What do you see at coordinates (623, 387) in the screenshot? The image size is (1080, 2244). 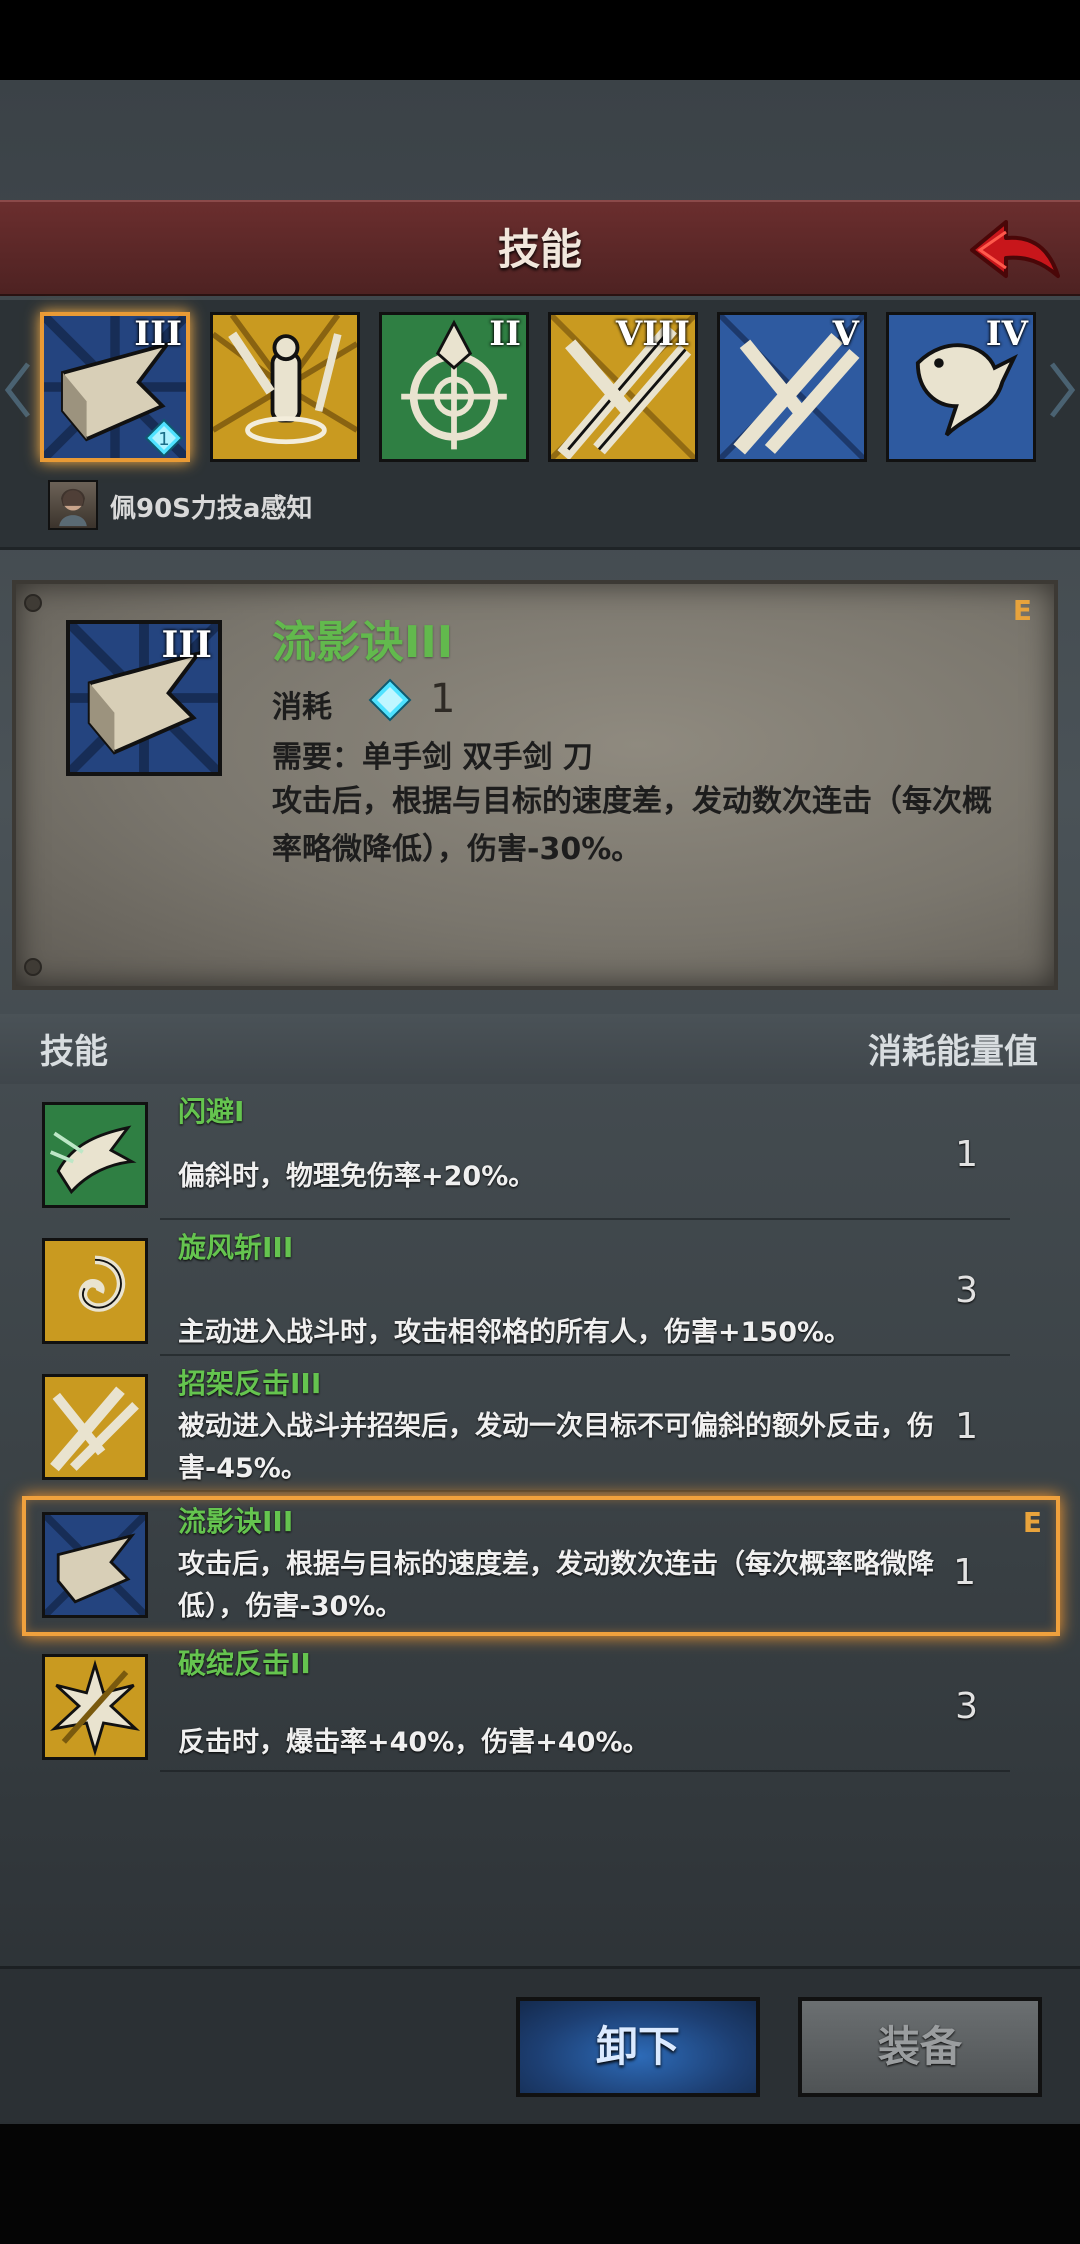 I see `skill-slot-4: VIII` at bounding box center [623, 387].